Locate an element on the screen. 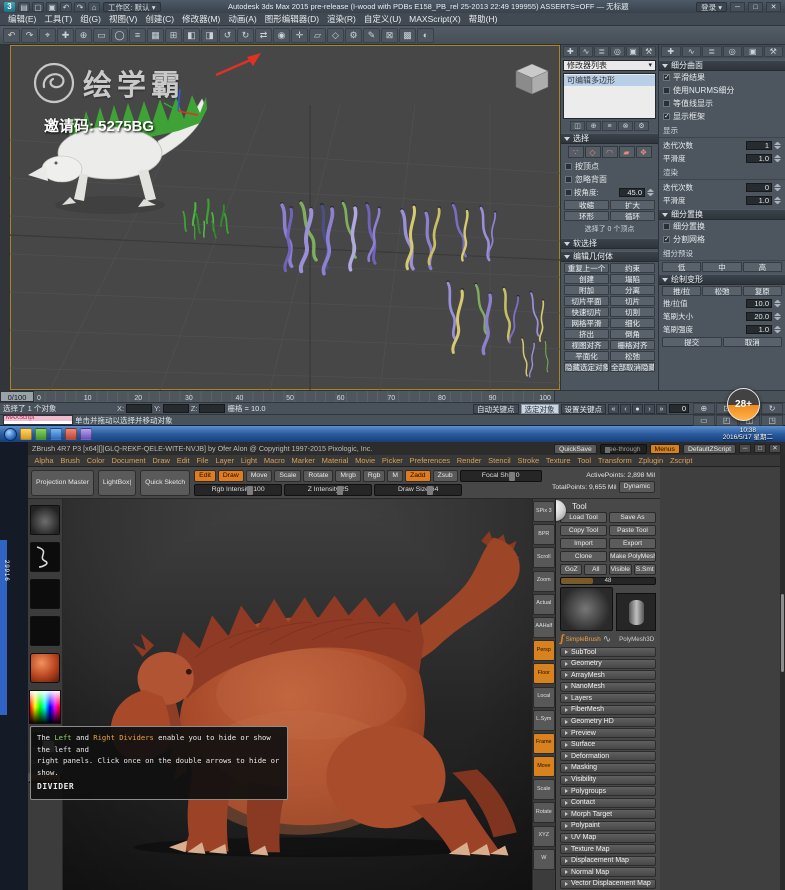 This screenshot has height=890, width=785. value-field: 1.0 is located at coordinates (759, 329).